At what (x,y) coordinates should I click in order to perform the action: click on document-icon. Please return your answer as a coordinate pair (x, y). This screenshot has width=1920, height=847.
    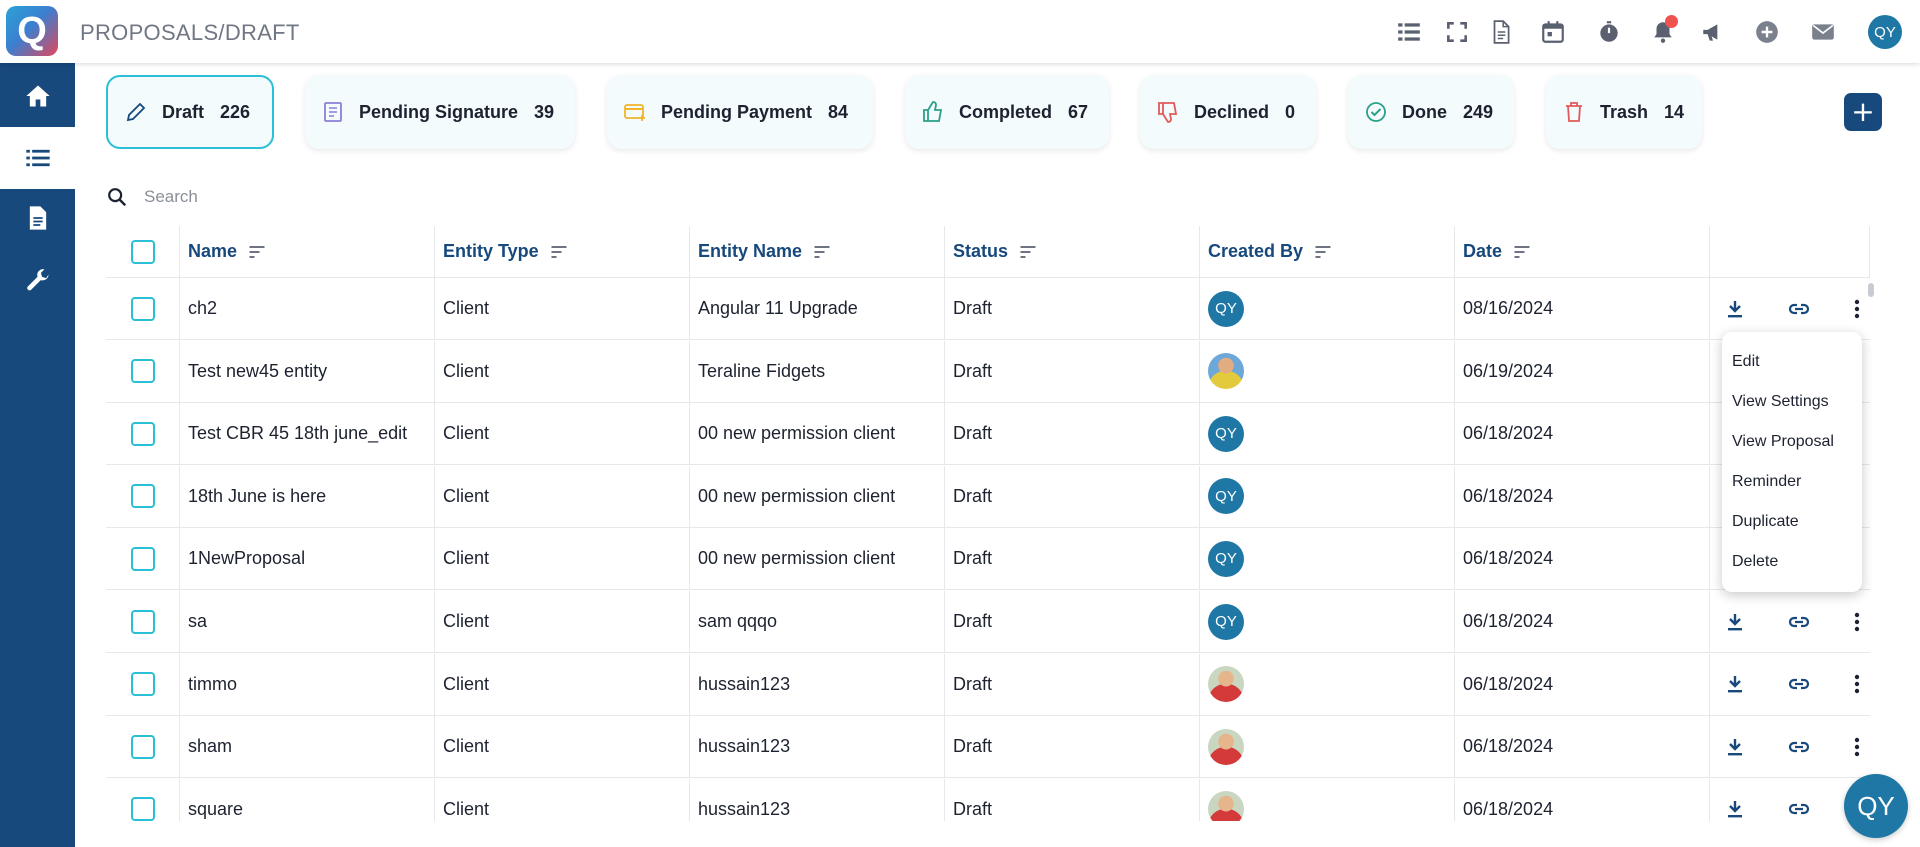
    Looking at the image, I should click on (1501, 32).